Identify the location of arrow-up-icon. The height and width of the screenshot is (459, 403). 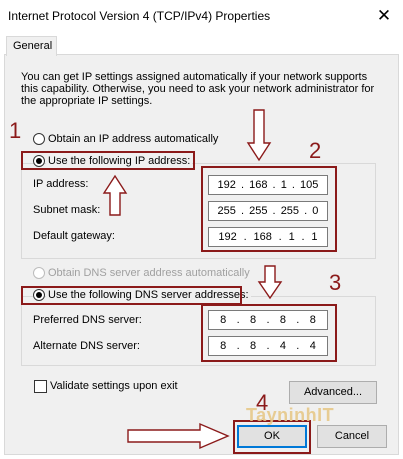
(115, 195).